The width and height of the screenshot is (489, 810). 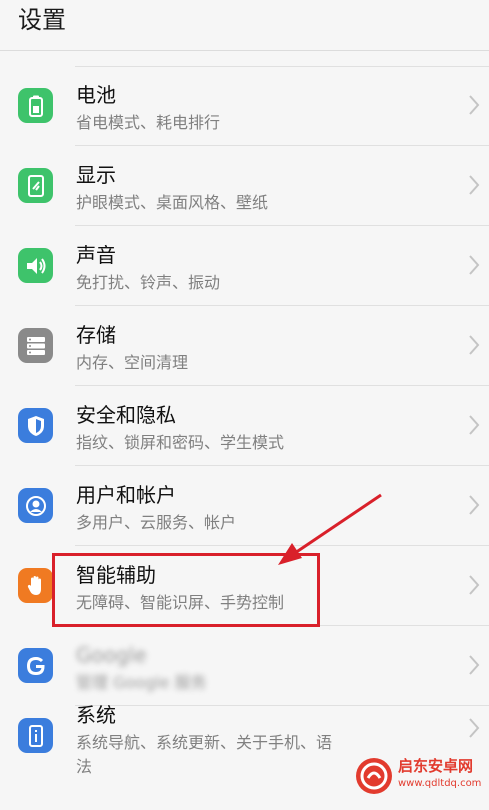 What do you see at coordinates (244, 506) in the screenshot?
I see `settings-item-users: 用户和帐户 多用户、云服务、帐户` at bounding box center [244, 506].